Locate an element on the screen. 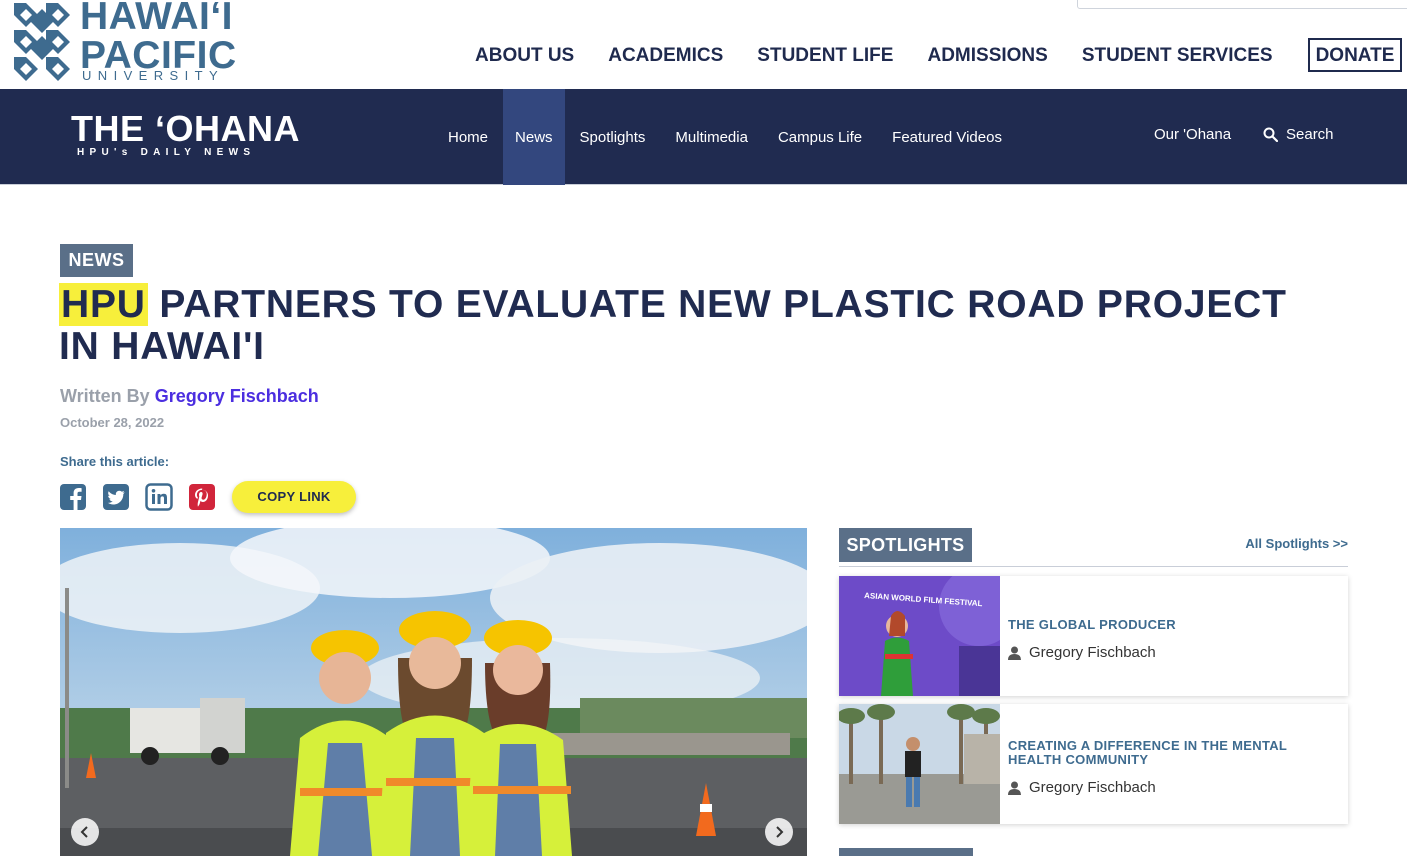  byline: Written By Gregory Fischbach is located at coordinates (189, 396).